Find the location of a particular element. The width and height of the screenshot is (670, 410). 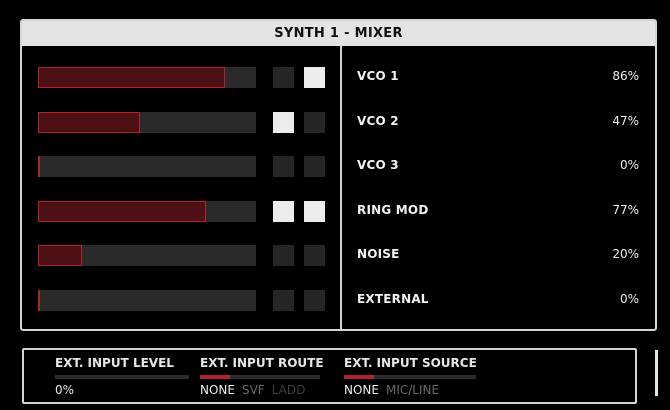

channel-row: RING MOD 77% is located at coordinates (338, 210).